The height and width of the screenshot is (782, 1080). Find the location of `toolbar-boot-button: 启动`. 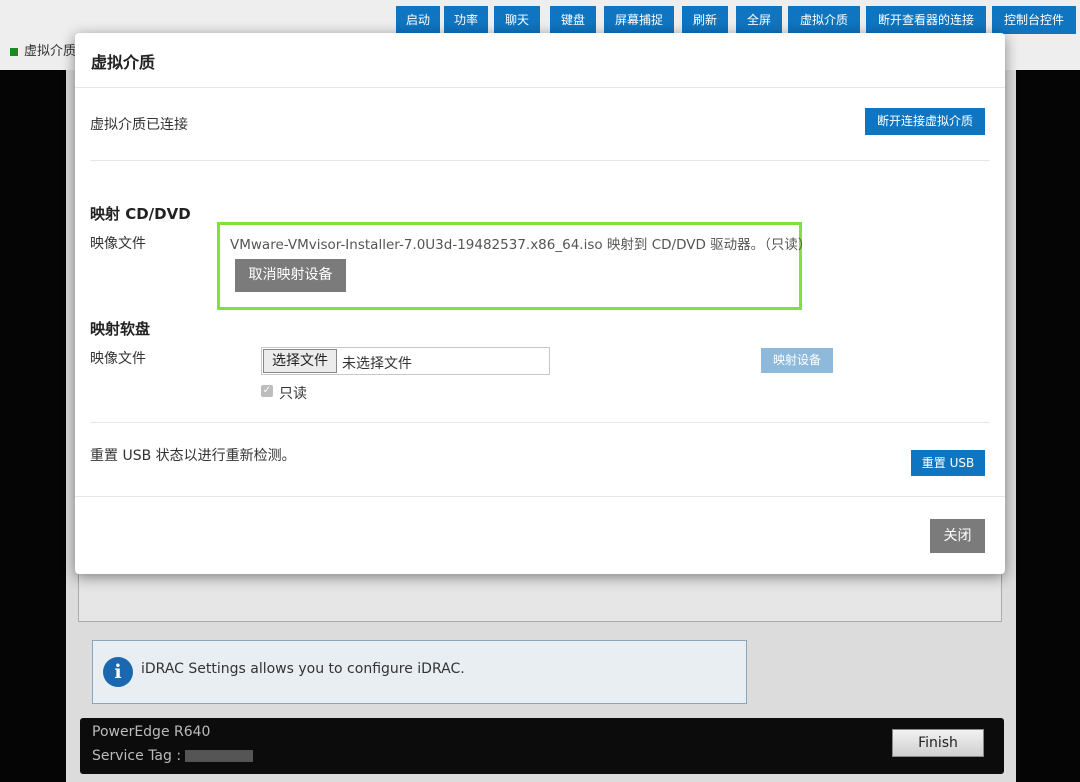

toolbar-boot-button: 启动 is located at coordinates (418, 20).